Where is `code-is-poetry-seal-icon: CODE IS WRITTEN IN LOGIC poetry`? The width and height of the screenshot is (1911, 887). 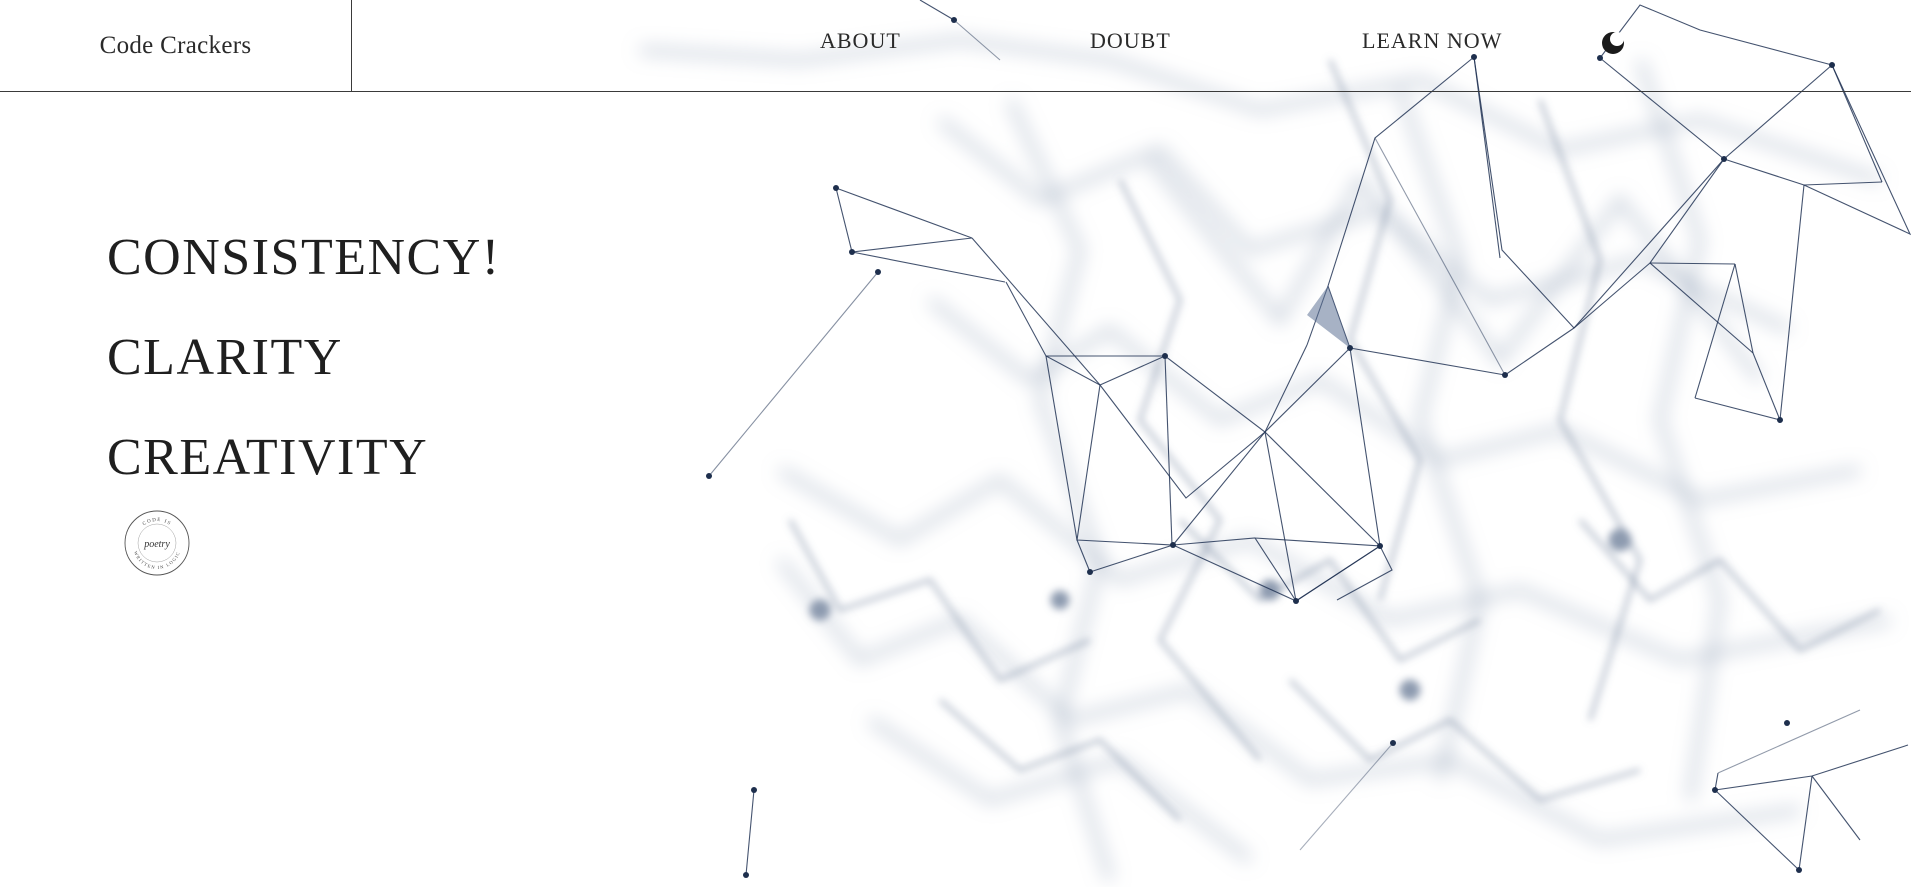
code-is-poetry-seal-icon: CODE IS WRITTEN IN LOGIC poetry is located at coordinates (157, 543).